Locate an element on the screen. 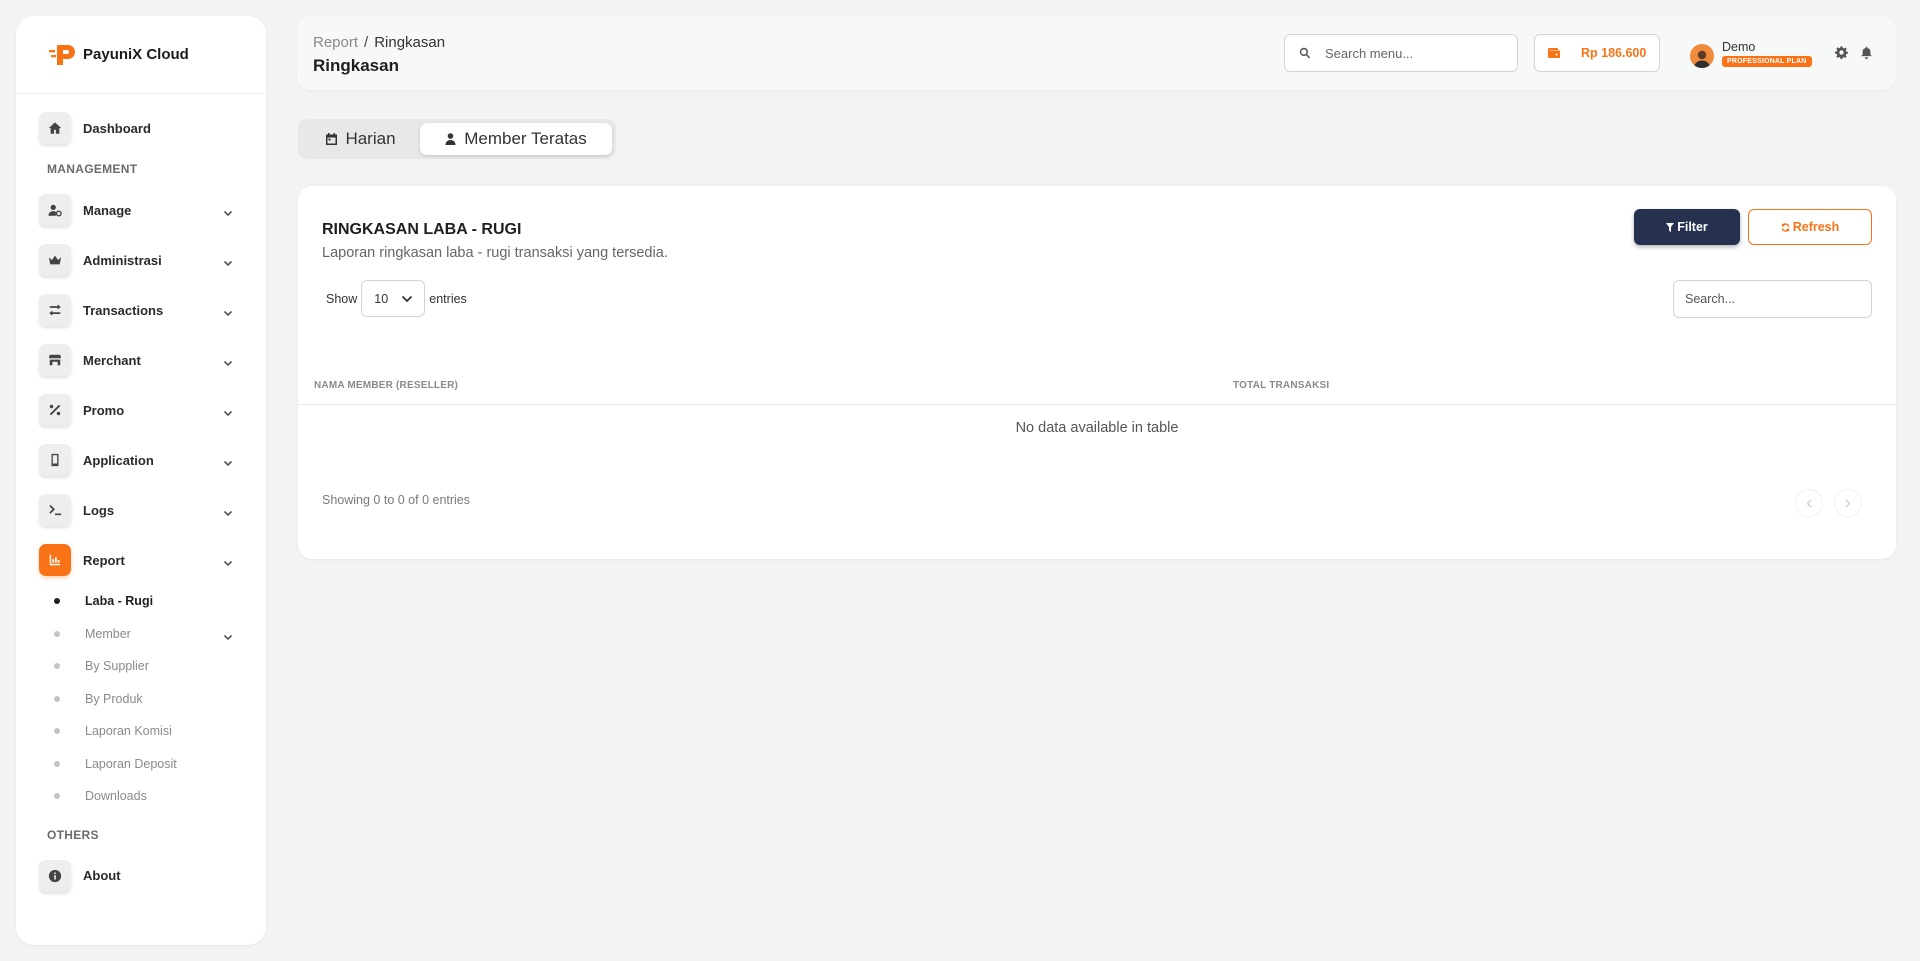  chevron-right-icon is located at coordinates (1848, 503).